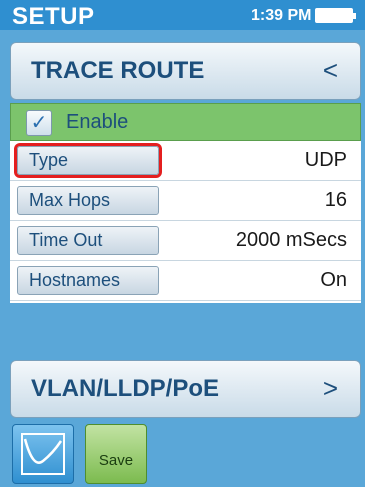 The width and height of the screenshot is (365, 487). I want to click on save-button: Save, so click(116, 454).